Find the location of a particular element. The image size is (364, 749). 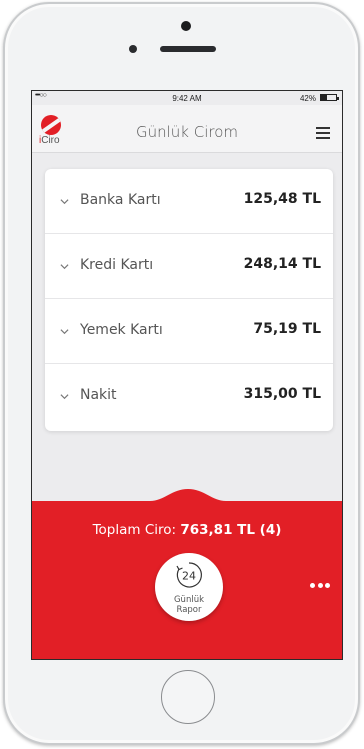

payment-amount: 125,48 TL is located at coordinates (282, 199).